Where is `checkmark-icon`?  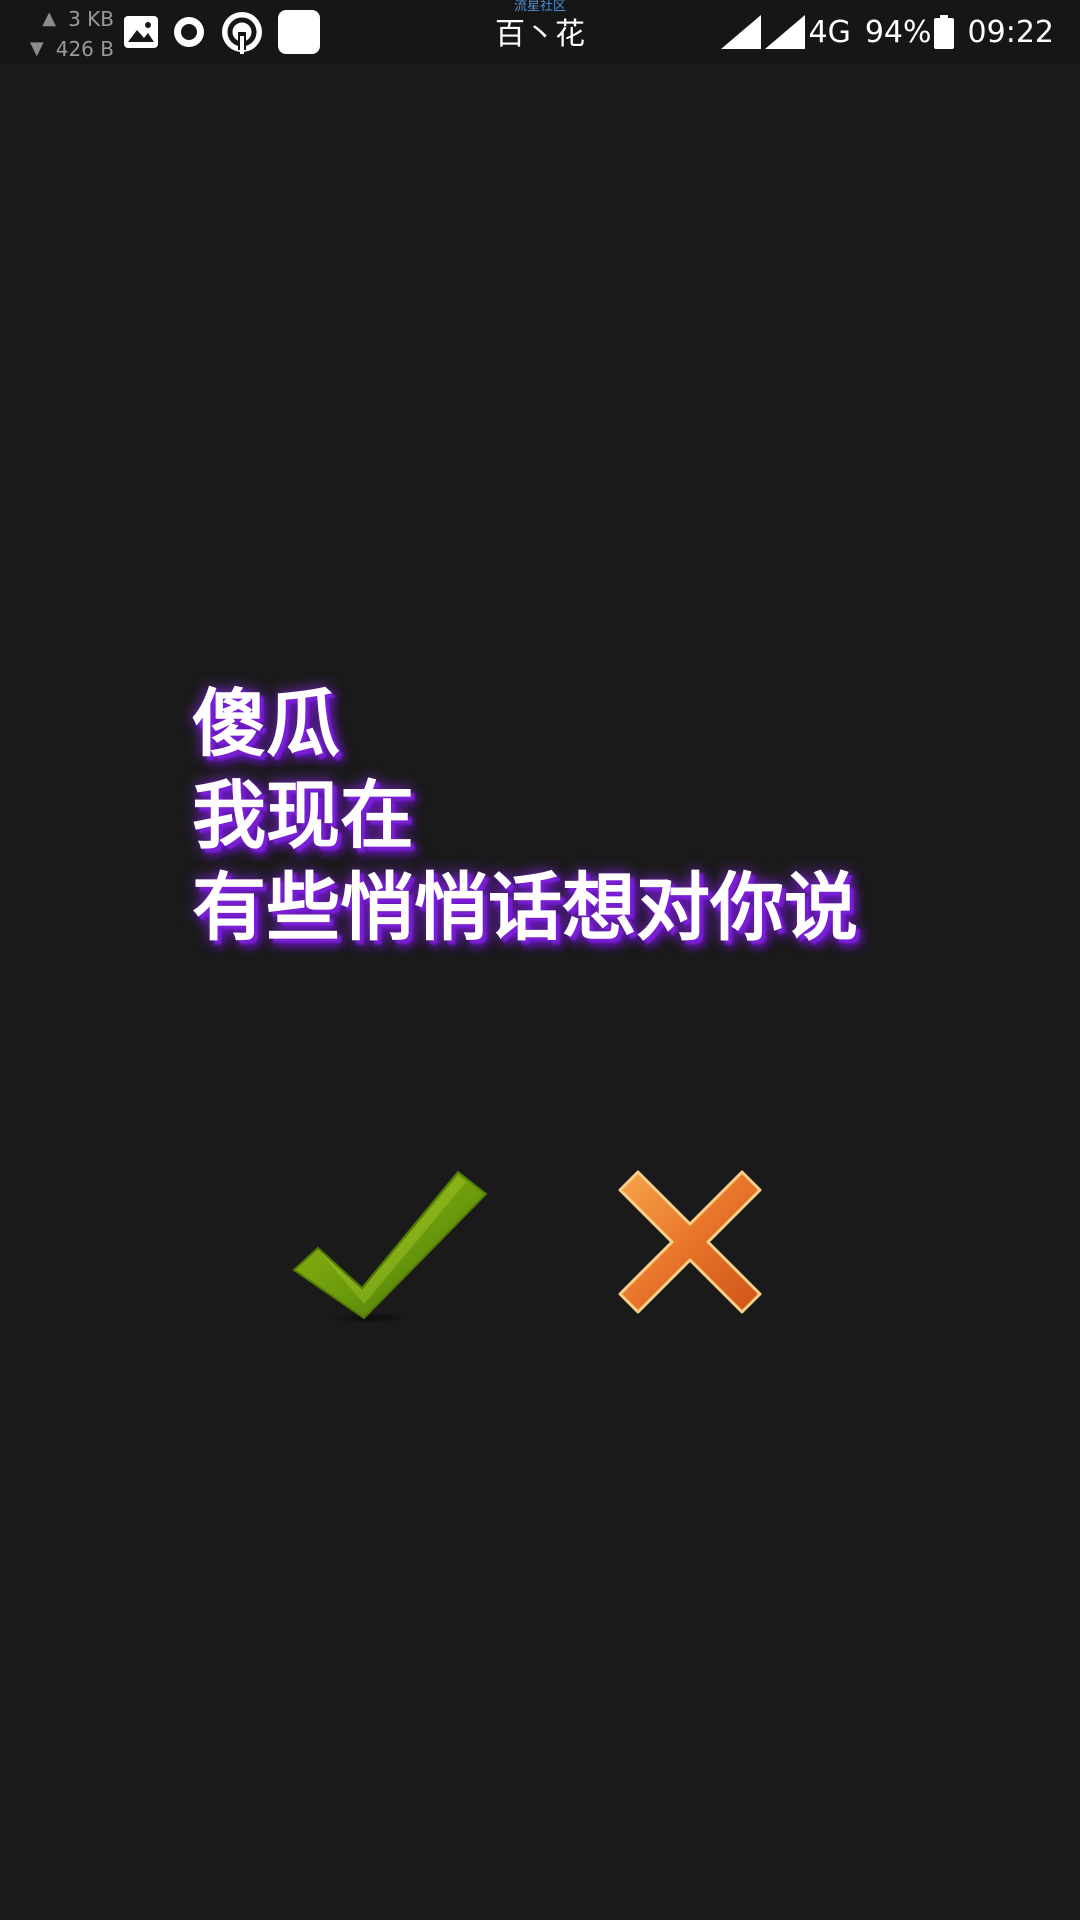 checkmark-icon is located at coordinates (390, 1247).